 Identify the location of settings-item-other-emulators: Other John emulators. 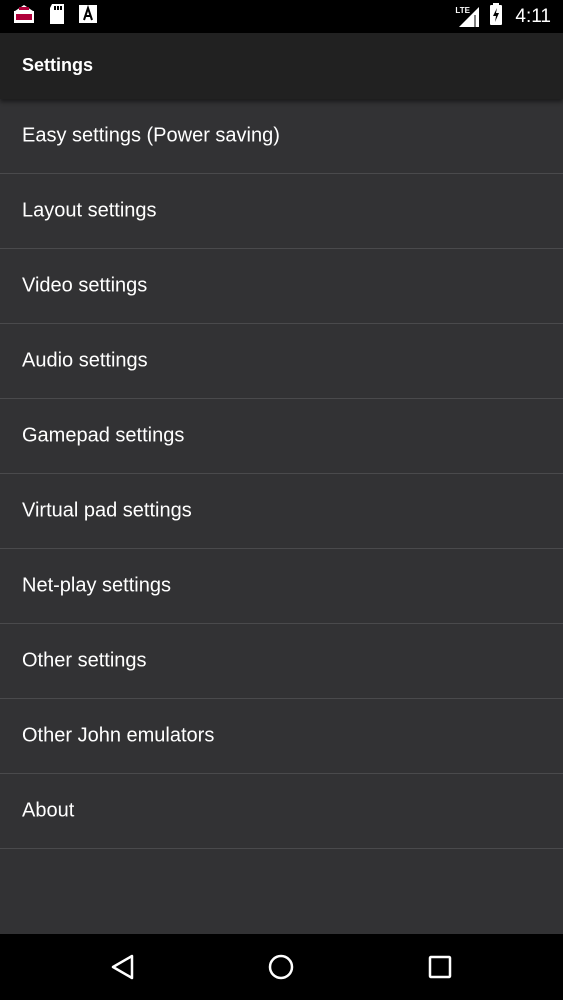
(281, 736).